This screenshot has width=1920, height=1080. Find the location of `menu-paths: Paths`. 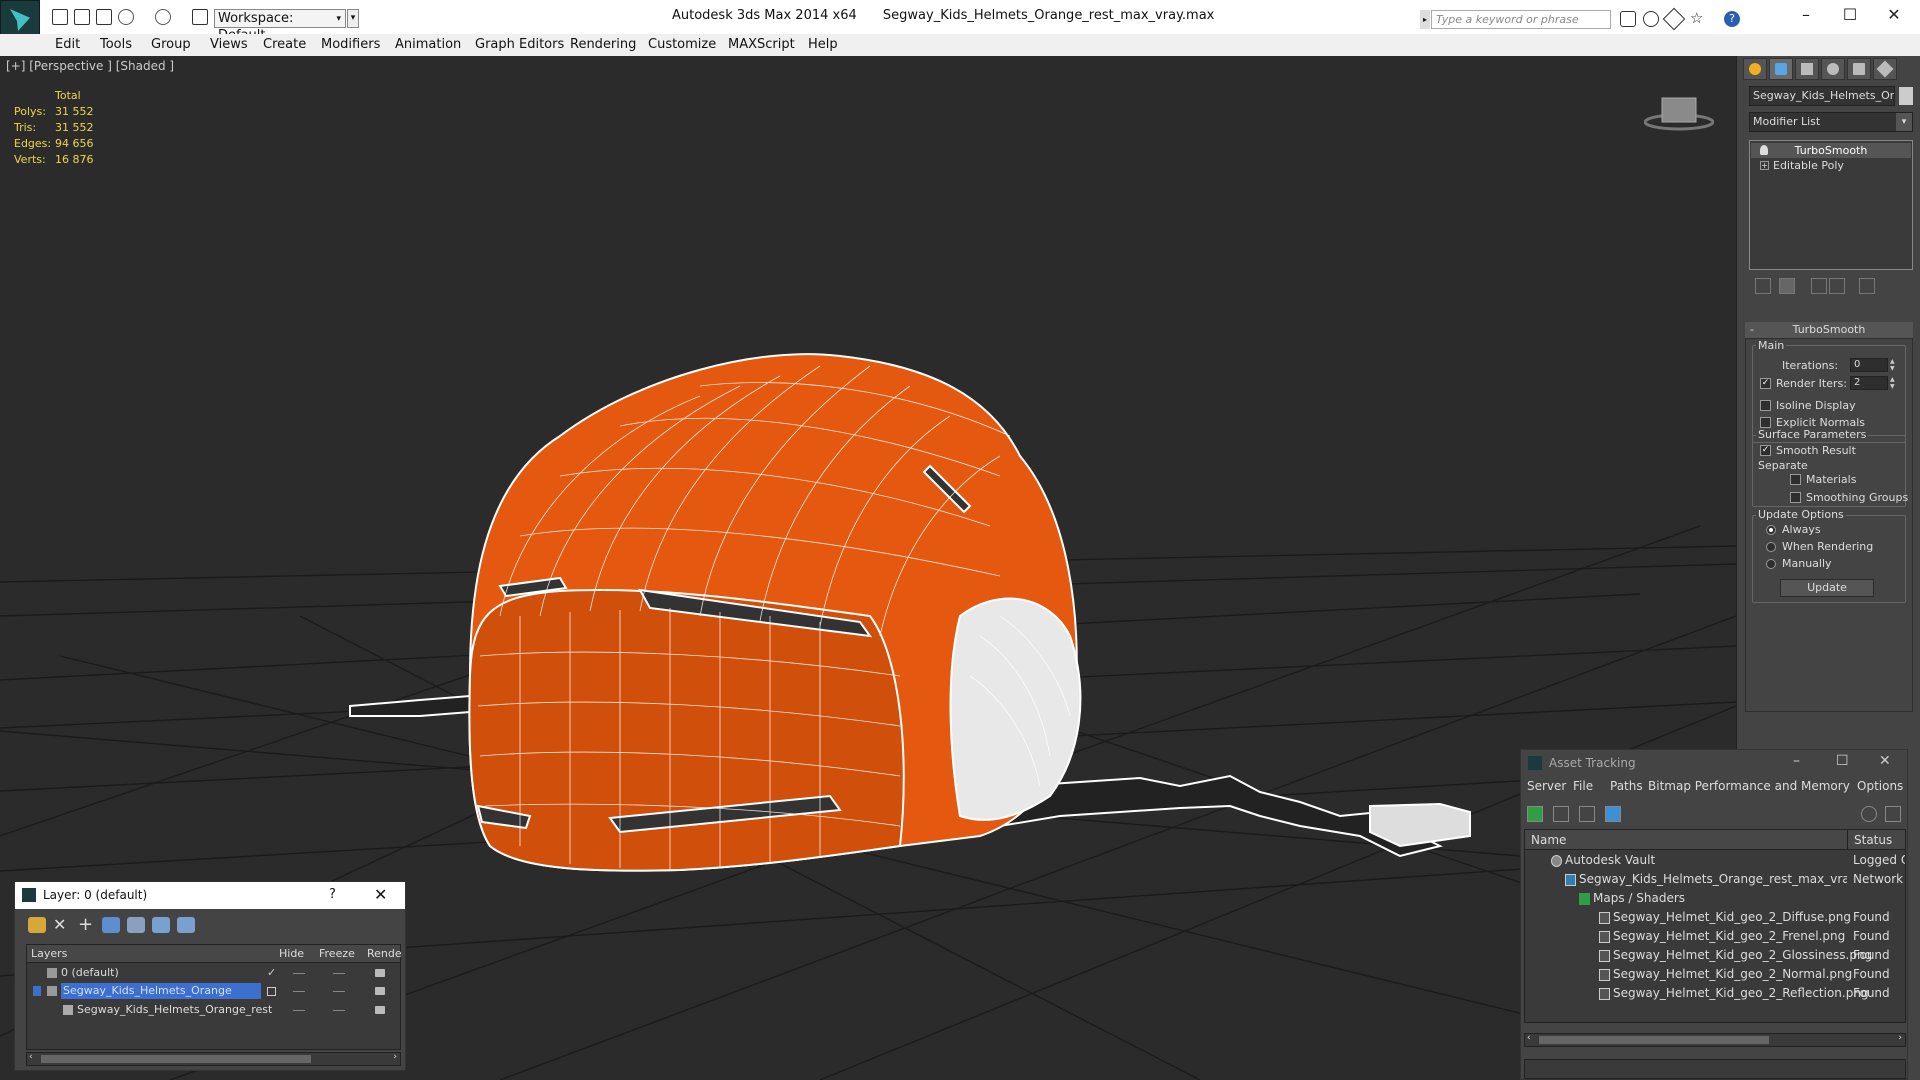

menu-paths: Paths is located at coordinates (1626, 786).